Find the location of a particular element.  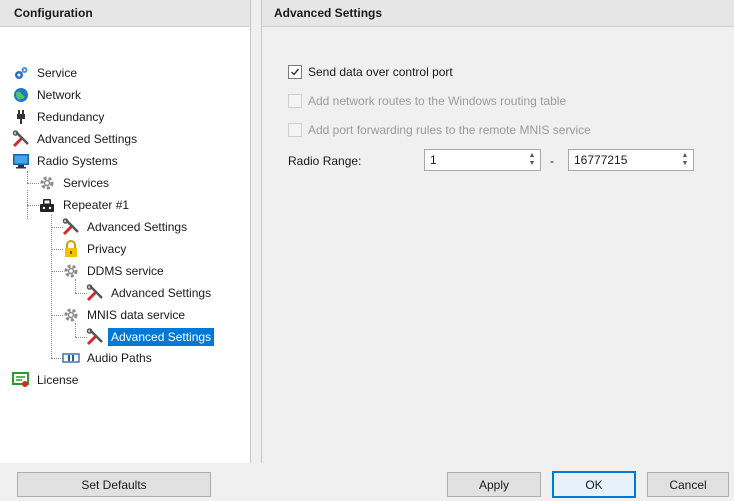

tree-item-mnis-data-service: MNIS data service is located at coordinates (125, 315).